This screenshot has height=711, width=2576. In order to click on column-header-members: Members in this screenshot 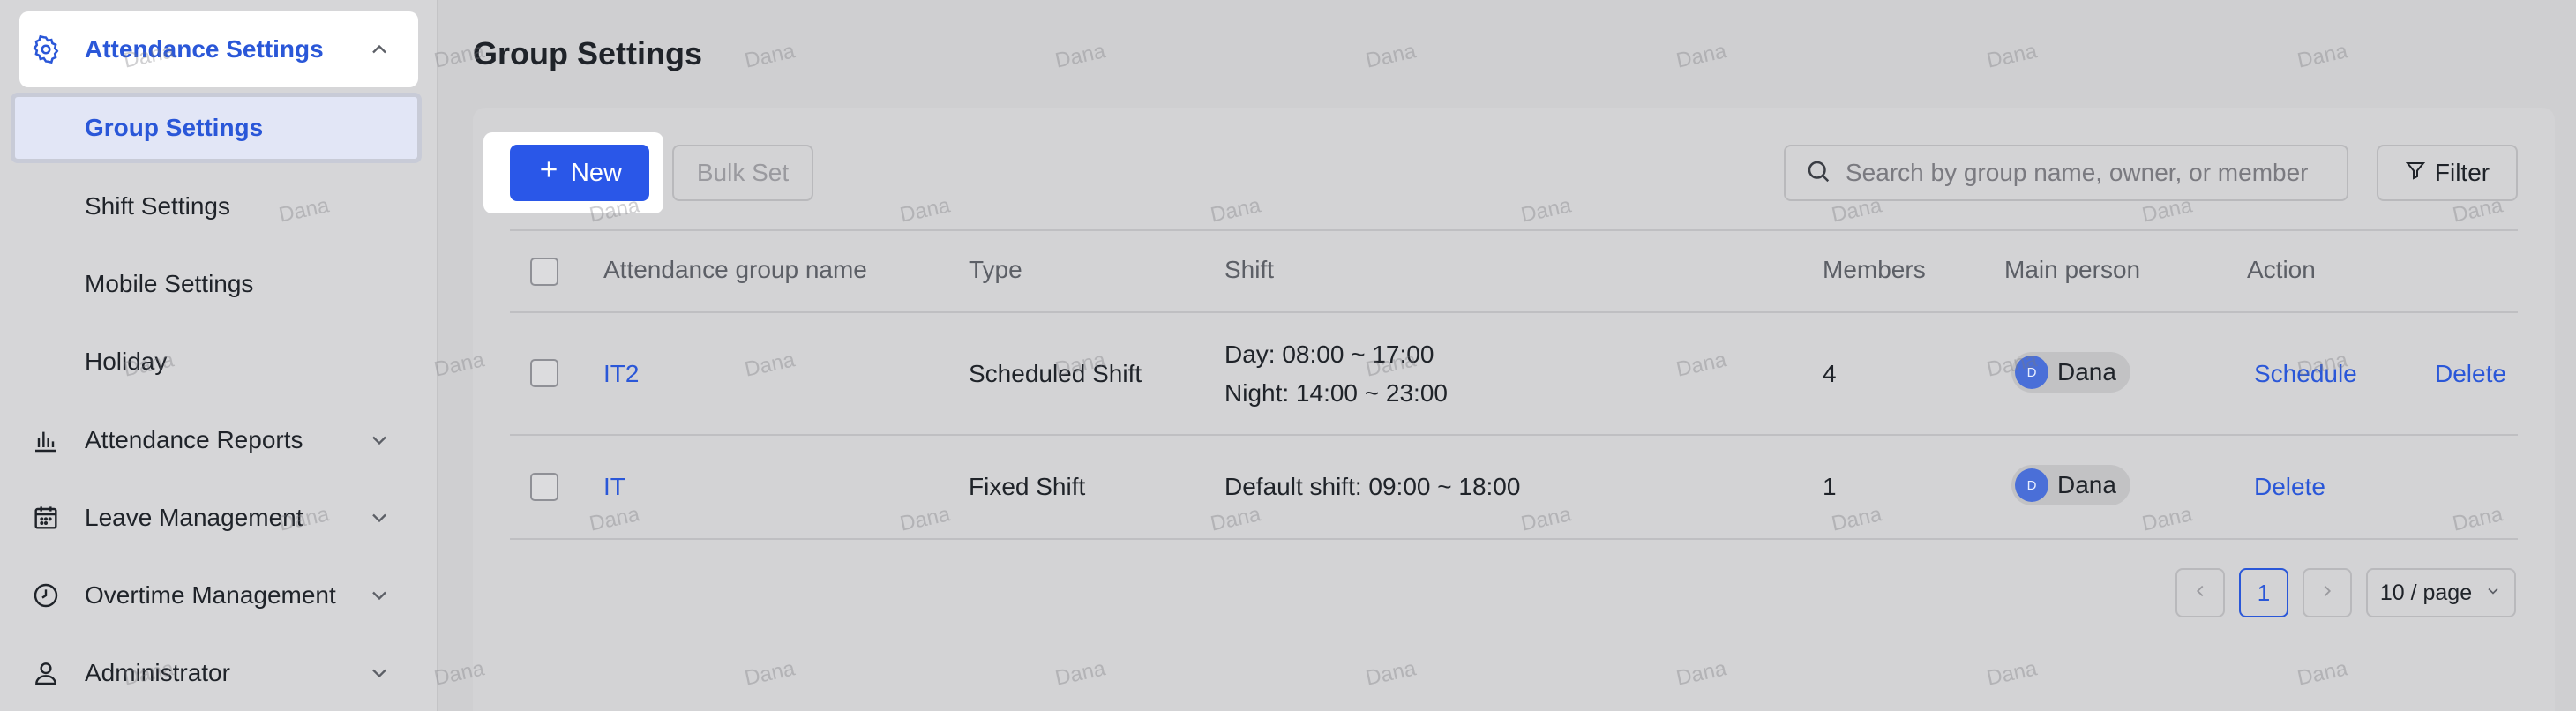, I will do `click(1875, 270)`.